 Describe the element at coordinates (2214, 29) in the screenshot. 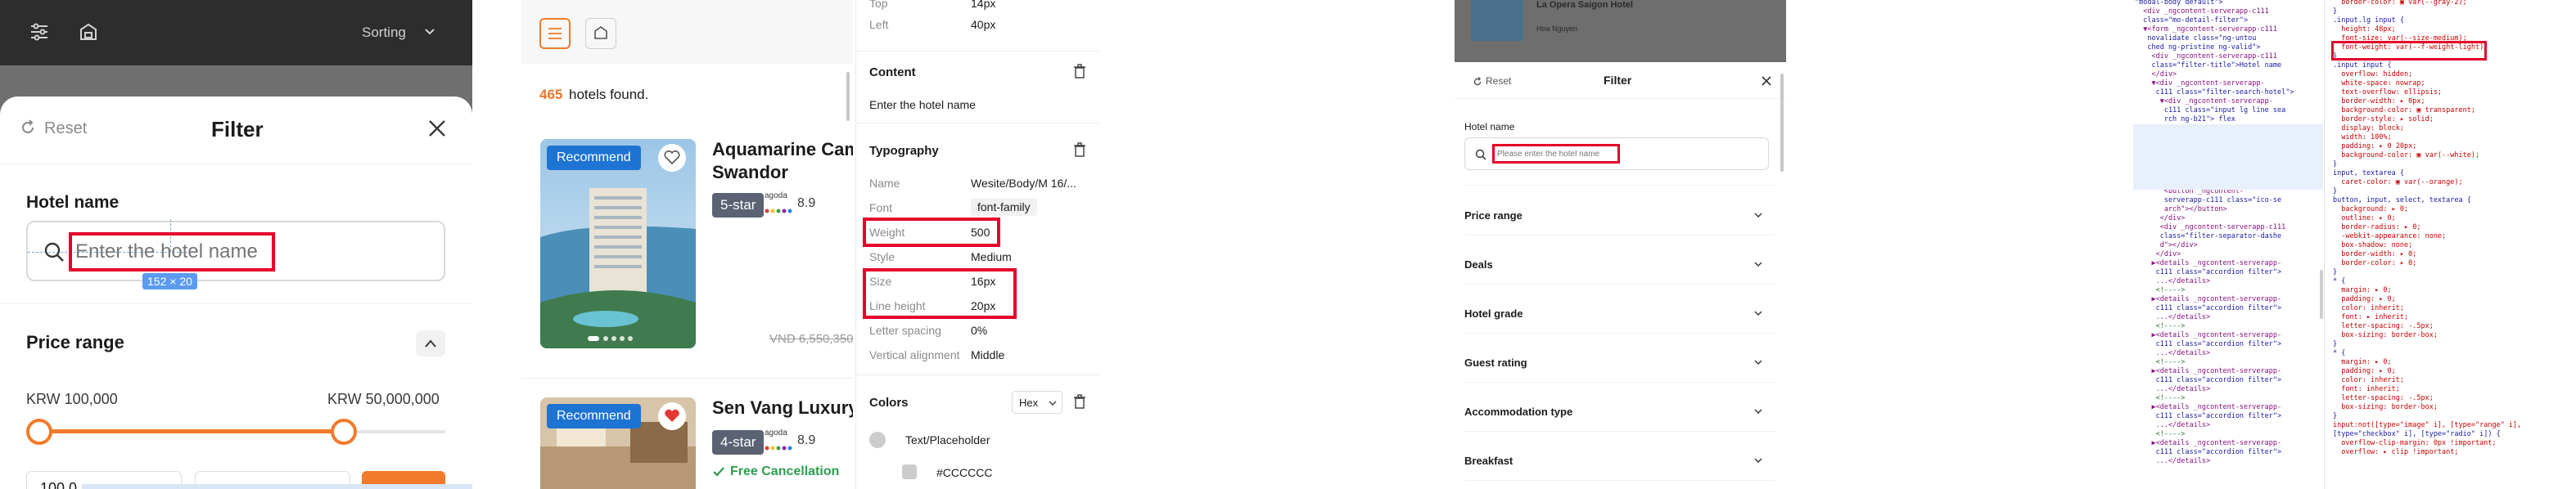

I see `code-line: ▼<form _ngcontent-serverapp-c111` at that location.